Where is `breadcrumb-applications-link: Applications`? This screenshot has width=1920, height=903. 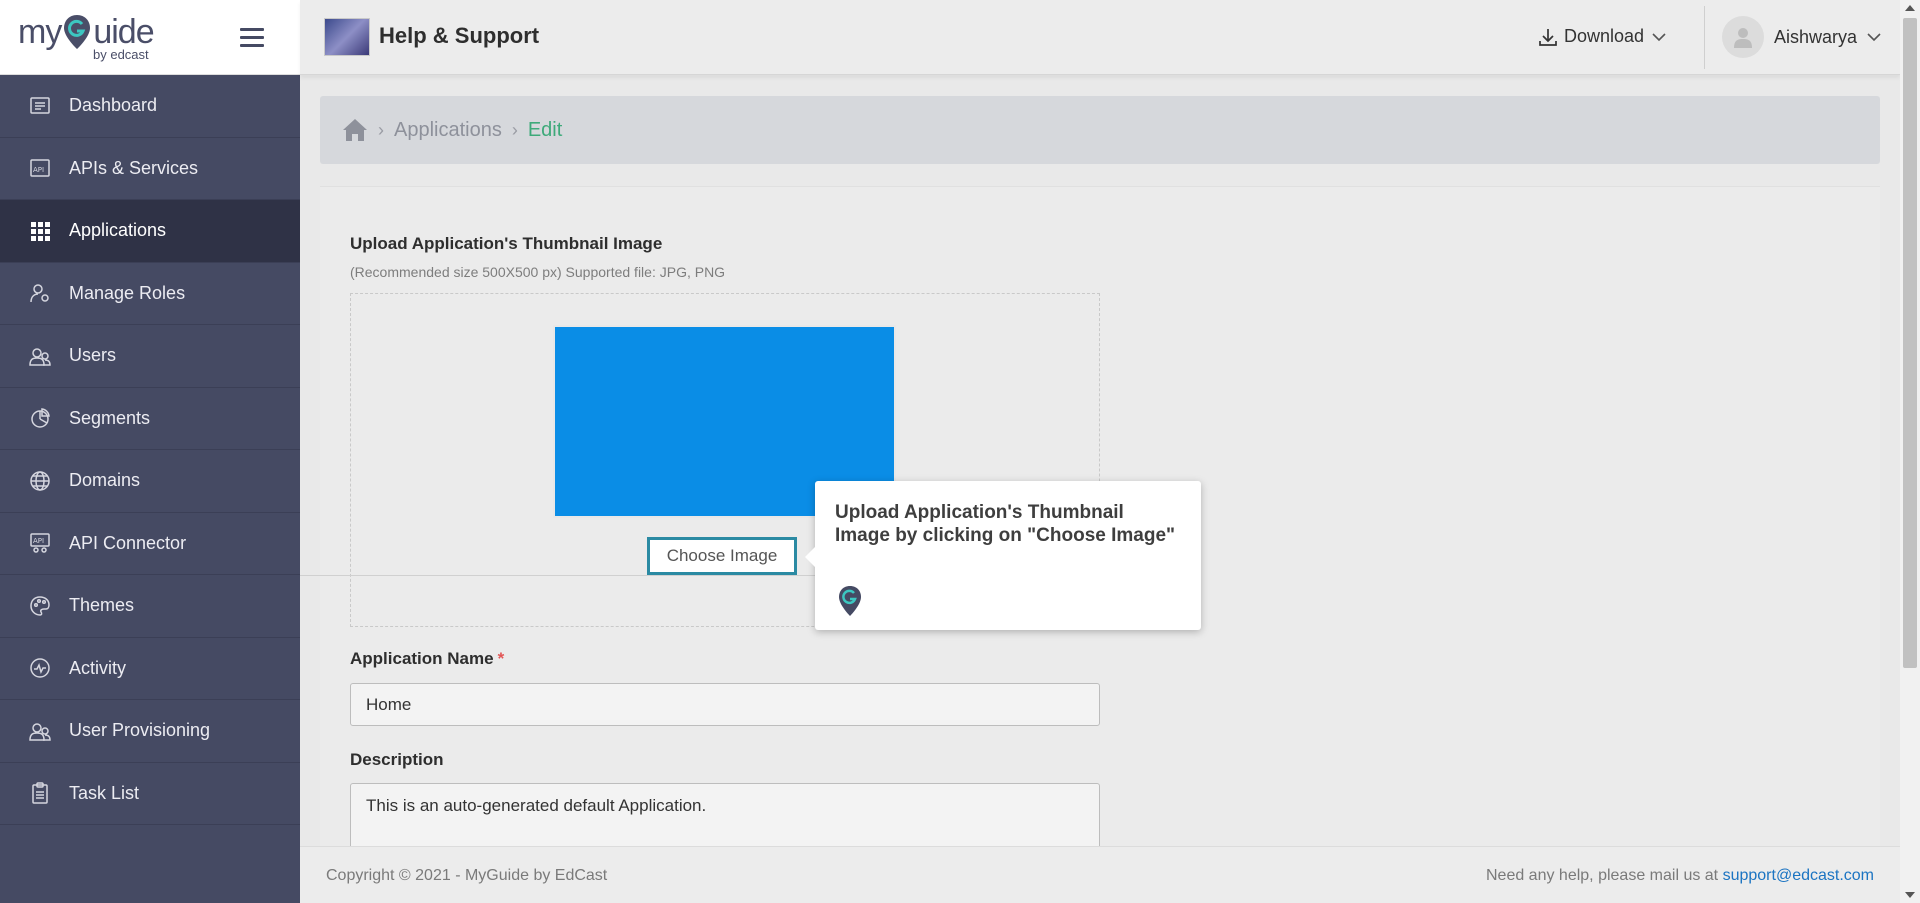 breadcrumb-applications-link: Applications is located at coordinates (448, 130).